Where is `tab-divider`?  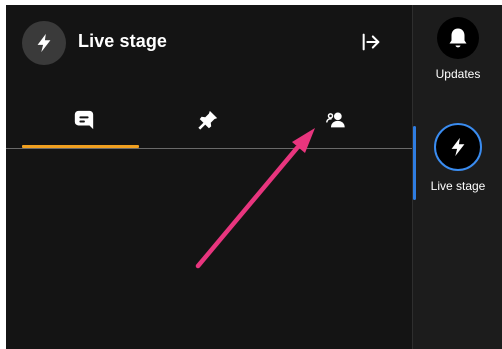
tab-divider is located at coordinates (209, 148).